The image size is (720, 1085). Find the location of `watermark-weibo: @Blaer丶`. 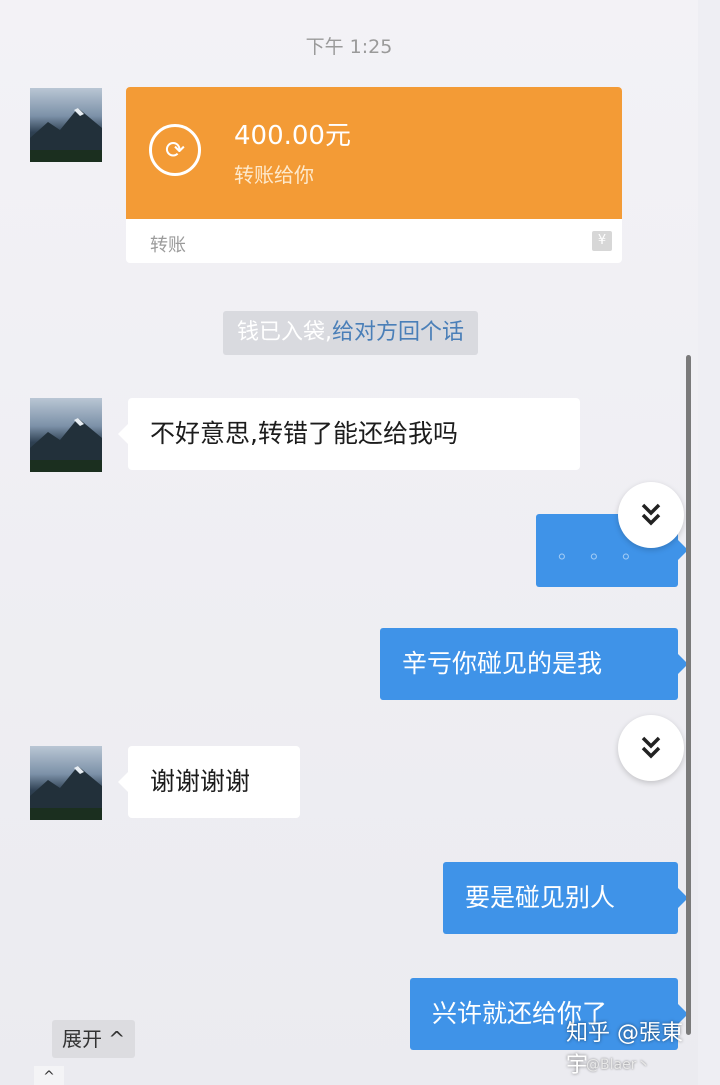

watermark-weibo: @Blaer丶 is located at coordinates (618, 1065).